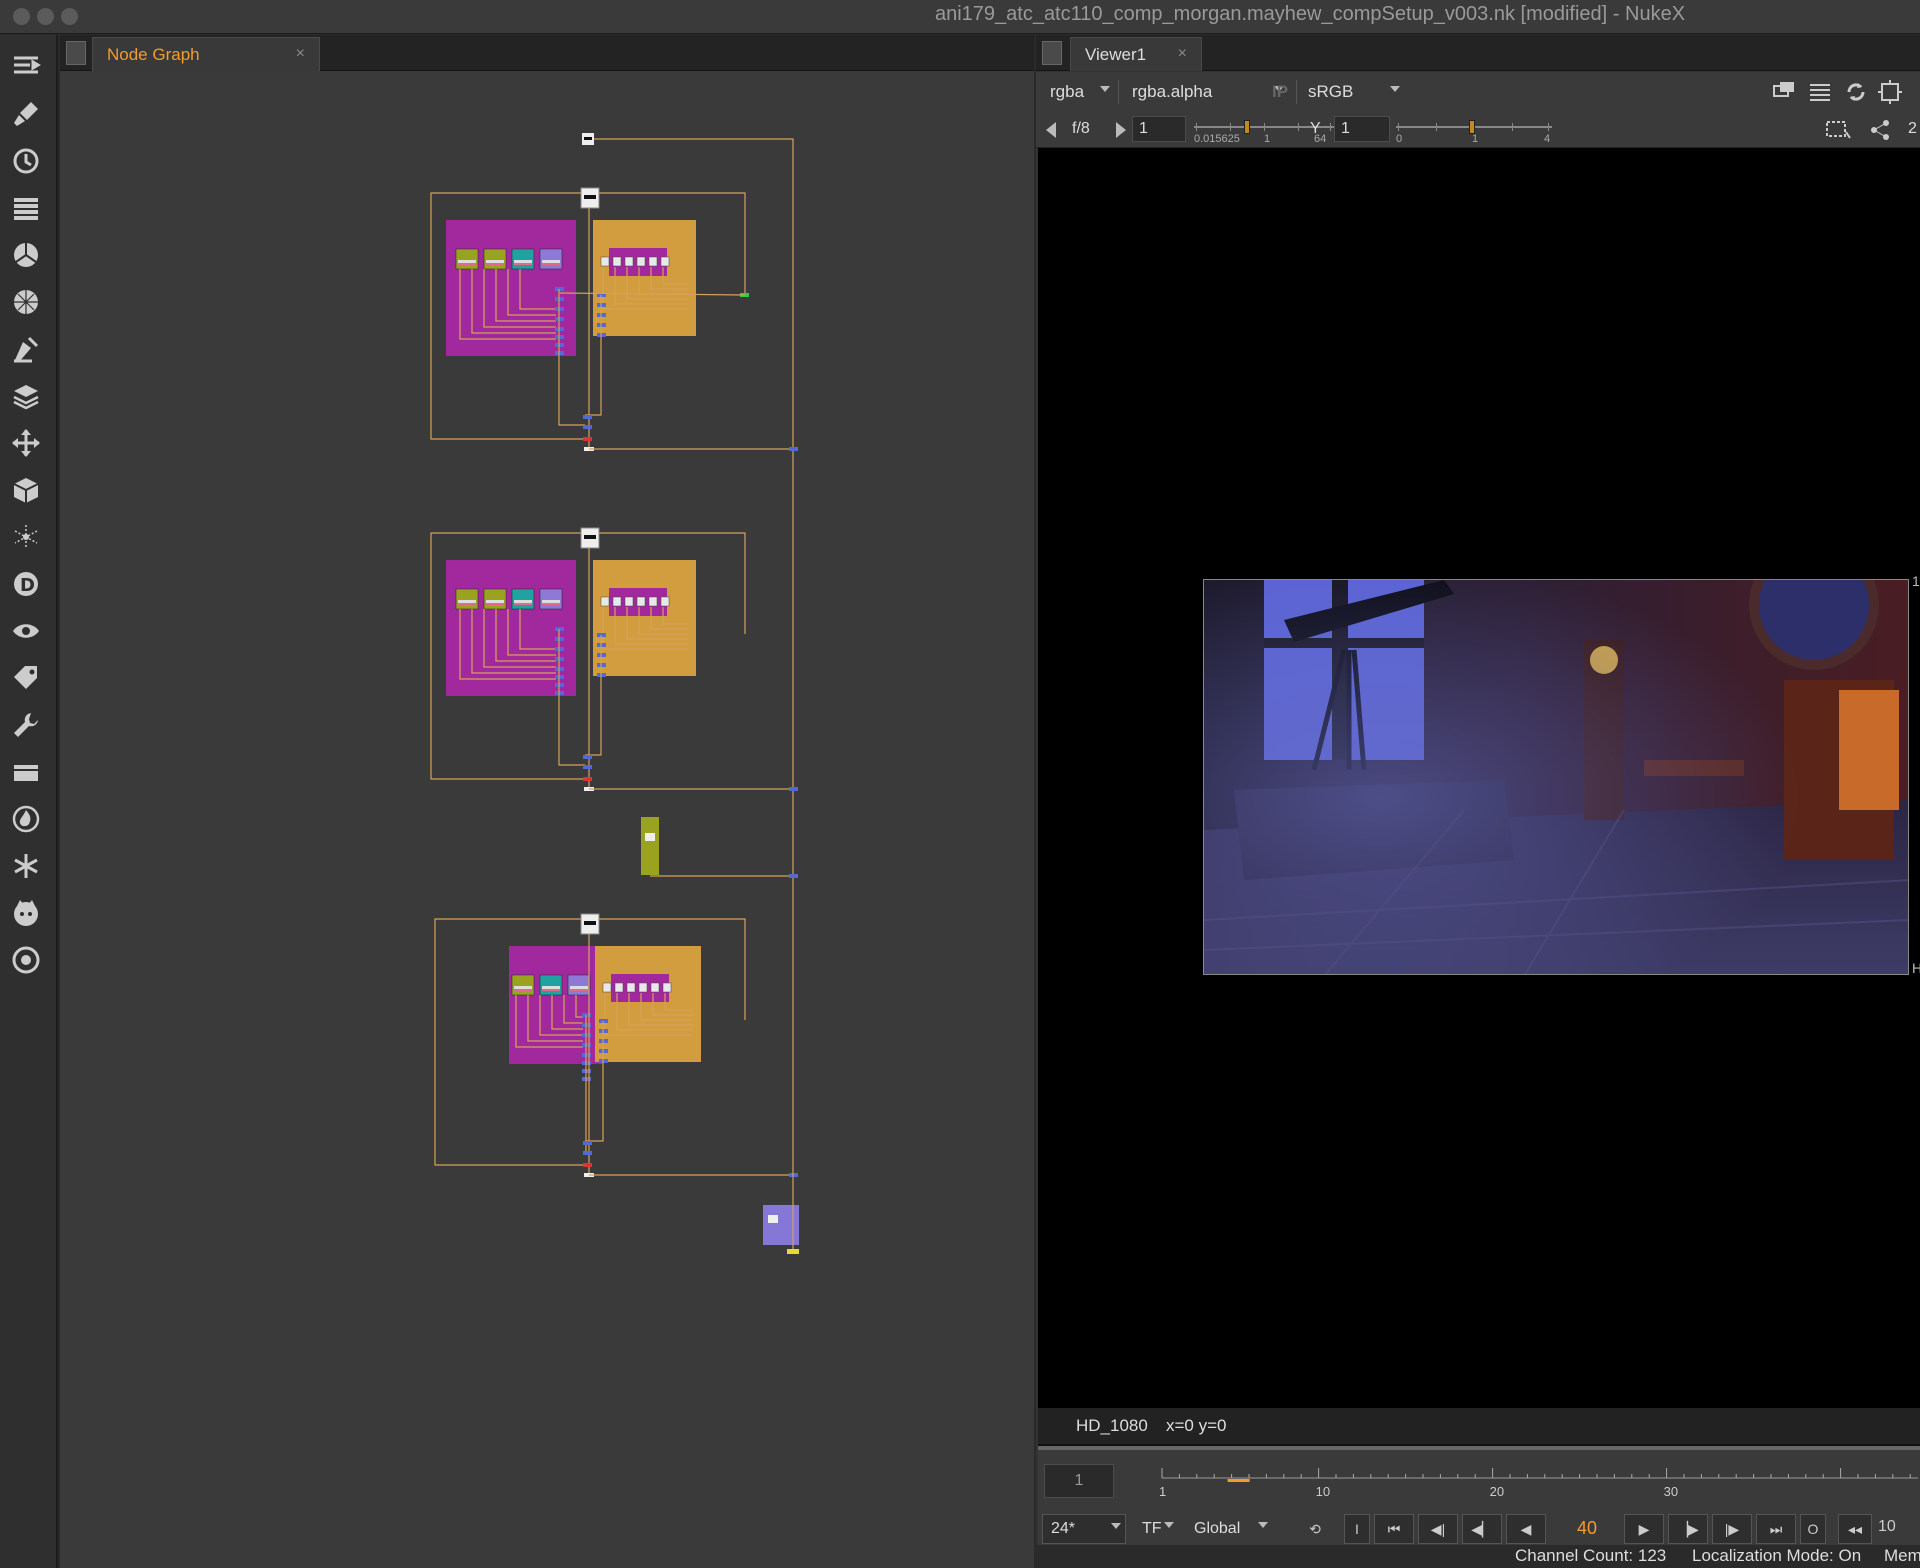  Describe the element at coordinates (26, 349) in the screenshot. I see `pen-tool-icon` at that location.